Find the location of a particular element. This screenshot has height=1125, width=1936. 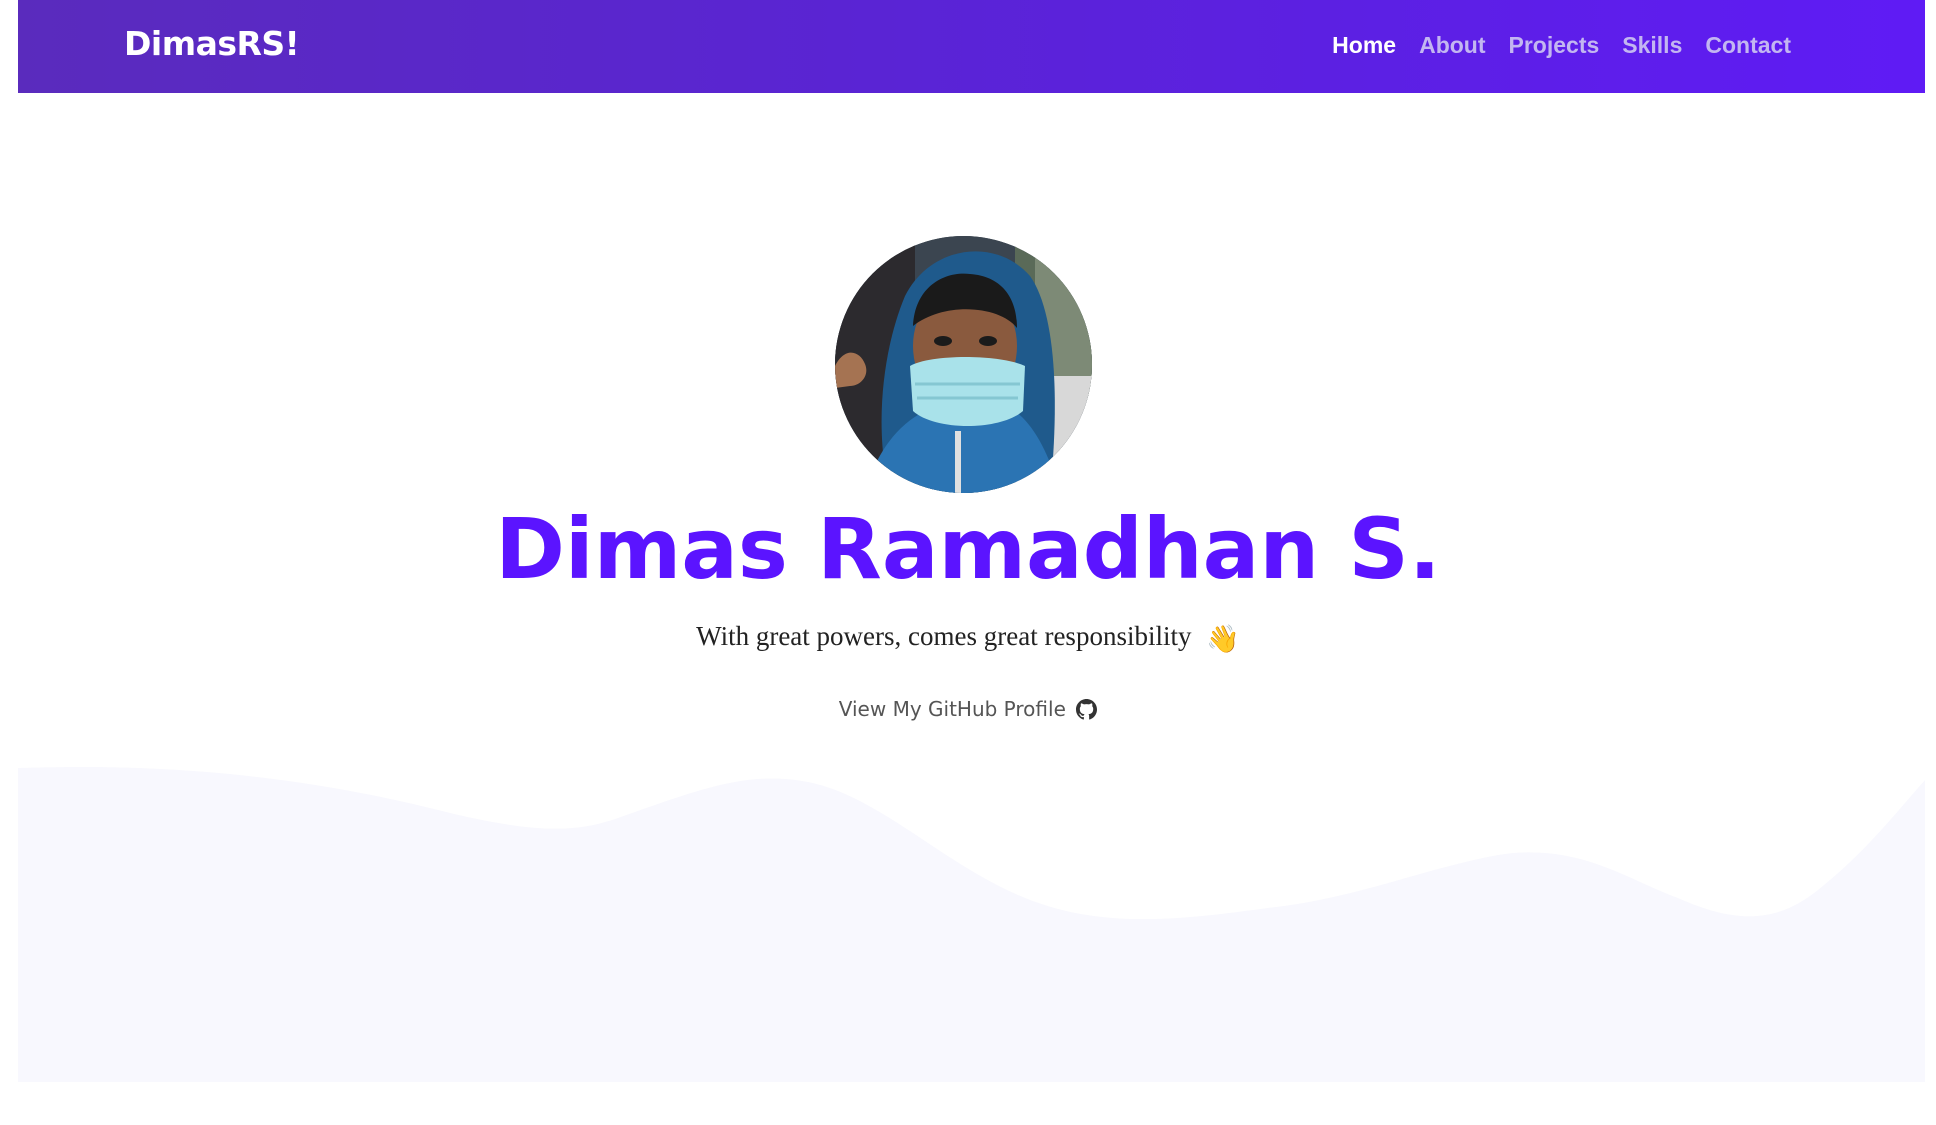

avatar-photo is located at coordinates (963, 364).